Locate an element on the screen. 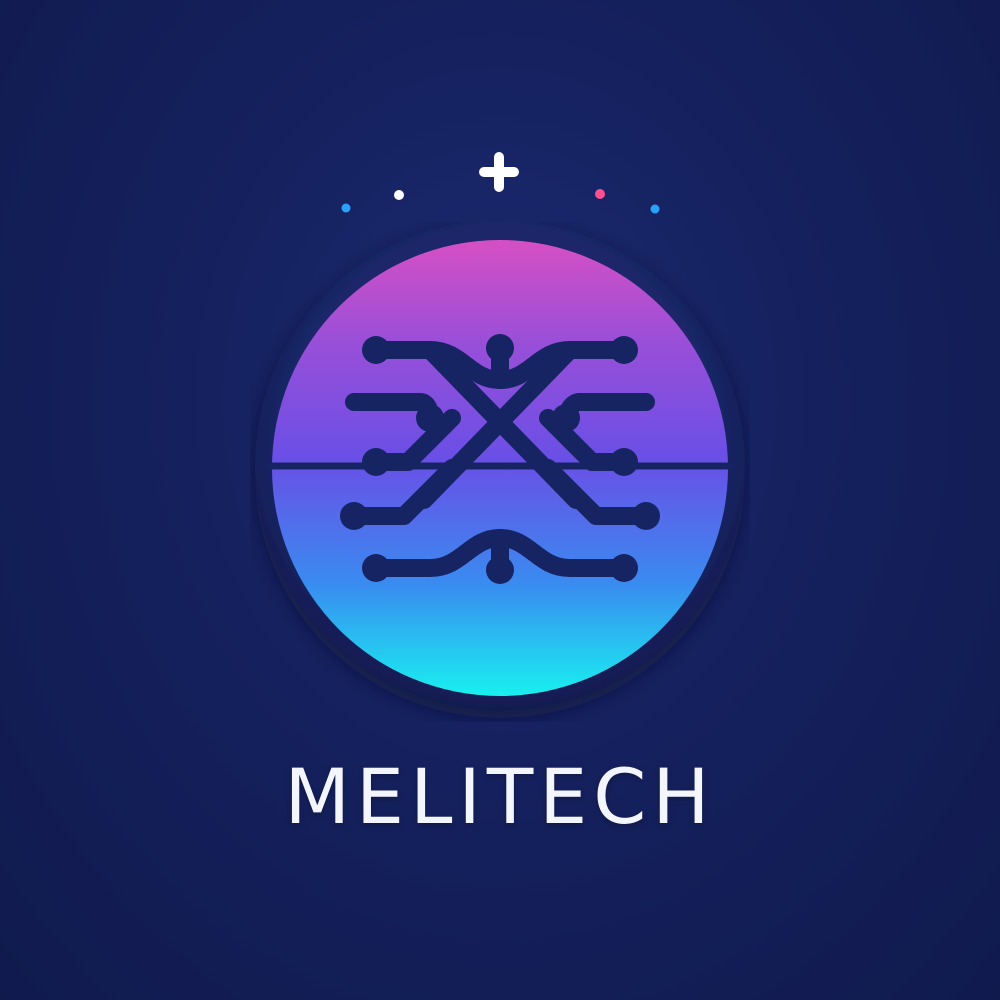 This screenshot has height=1000, width=1000. plus-sparkle-icon is located at coordinates (499, 172).